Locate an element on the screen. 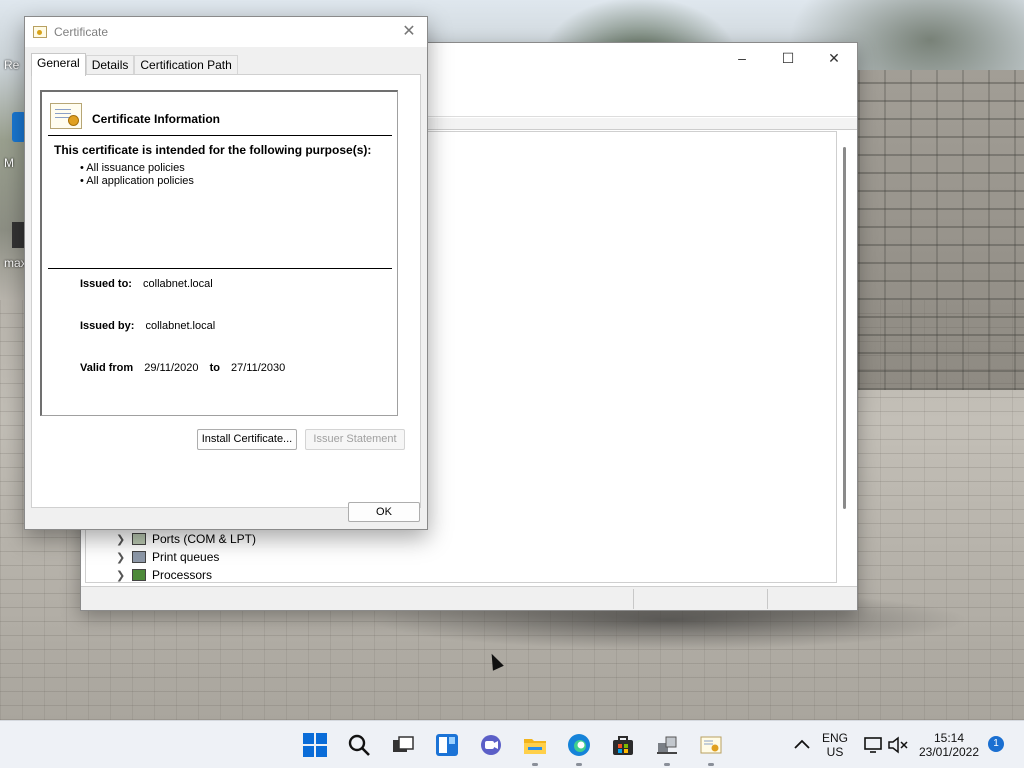 The height and width of the screenshot is (768, 1024). status-bar is located at coordinates (469, 598).